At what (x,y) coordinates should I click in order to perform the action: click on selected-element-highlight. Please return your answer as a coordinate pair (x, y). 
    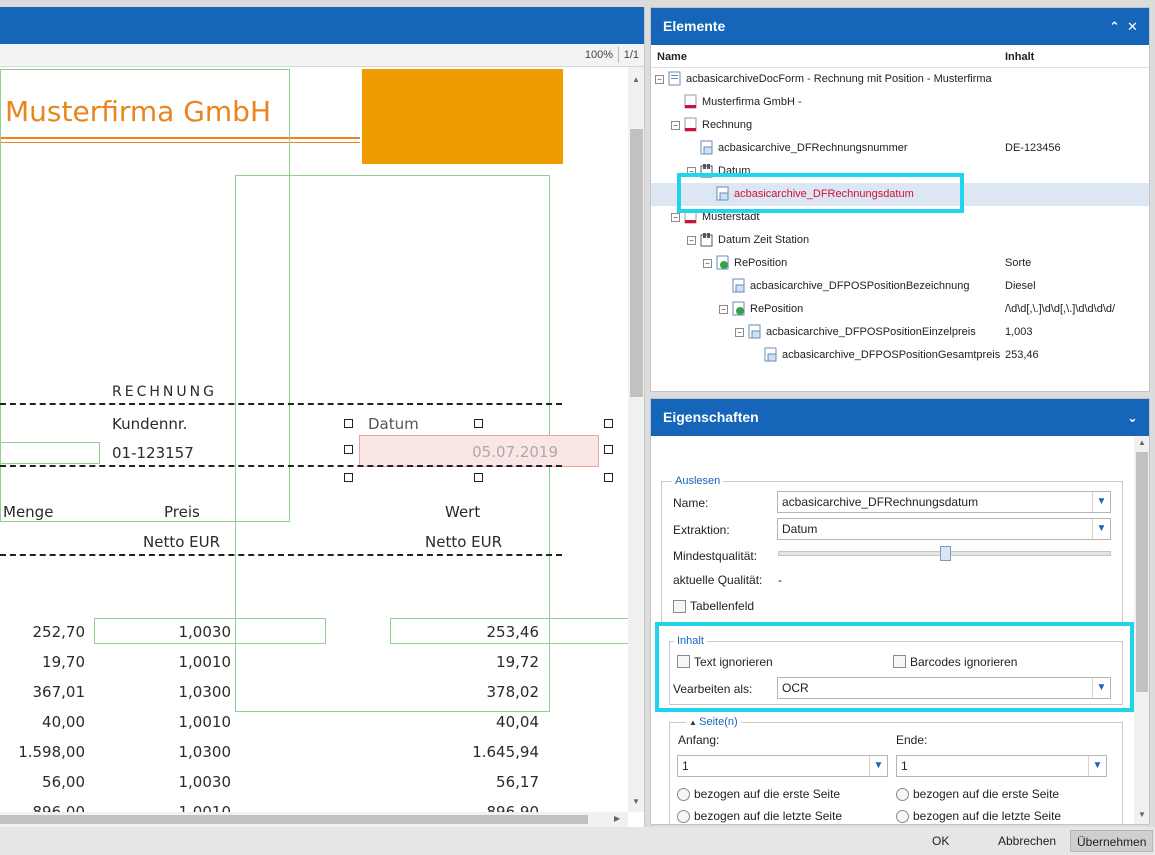
    Looking at the image, I should click on (820, 193).